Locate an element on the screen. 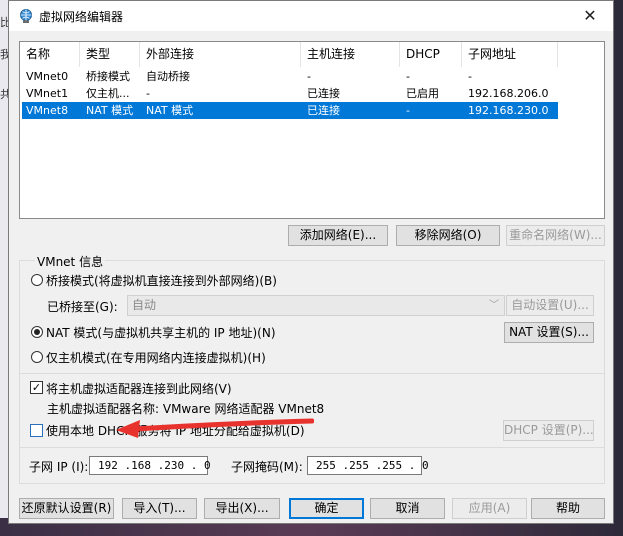  column-header-type: 类型 is located at coordinates (110, 54).